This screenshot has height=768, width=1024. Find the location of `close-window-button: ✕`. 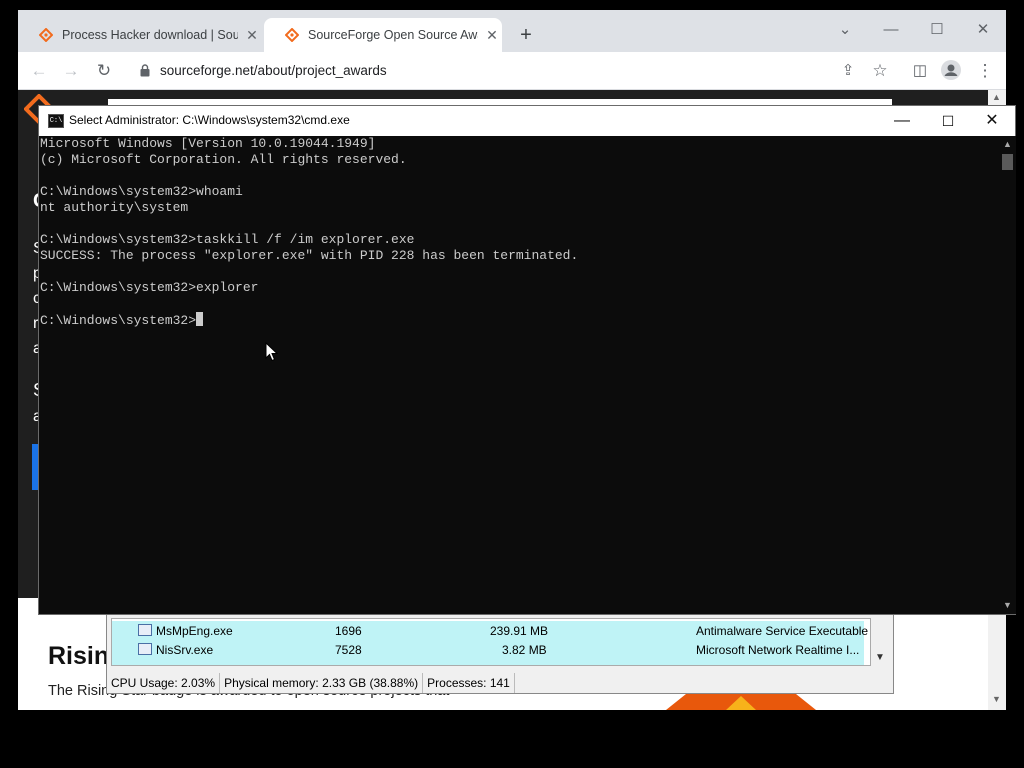

close-window-button: ✕ is located at coordinates (983, 30).